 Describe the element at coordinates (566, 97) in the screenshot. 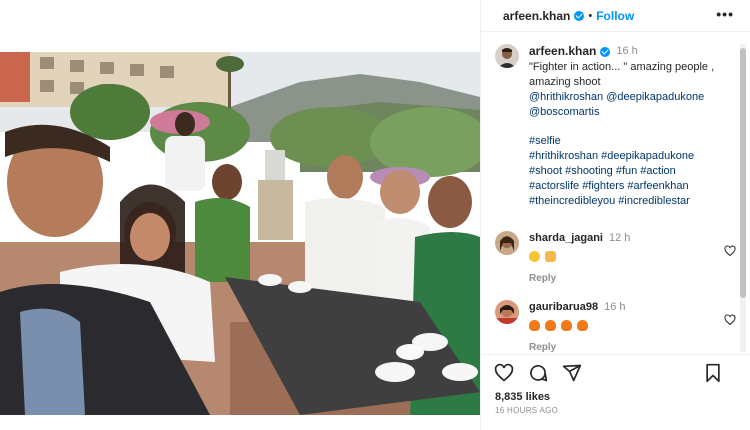

I see `mention-link: @hrithikroshan` at that location.